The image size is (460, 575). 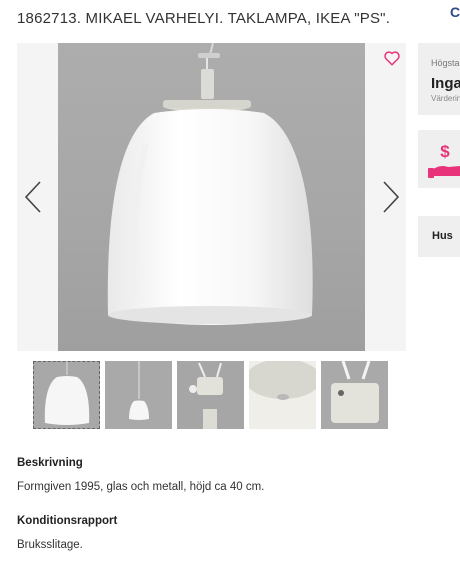 What do you see at coordinates (445, 83) in the screenshot?
I see `highest-bid-value: Inga` at bounding box center [445, 83].